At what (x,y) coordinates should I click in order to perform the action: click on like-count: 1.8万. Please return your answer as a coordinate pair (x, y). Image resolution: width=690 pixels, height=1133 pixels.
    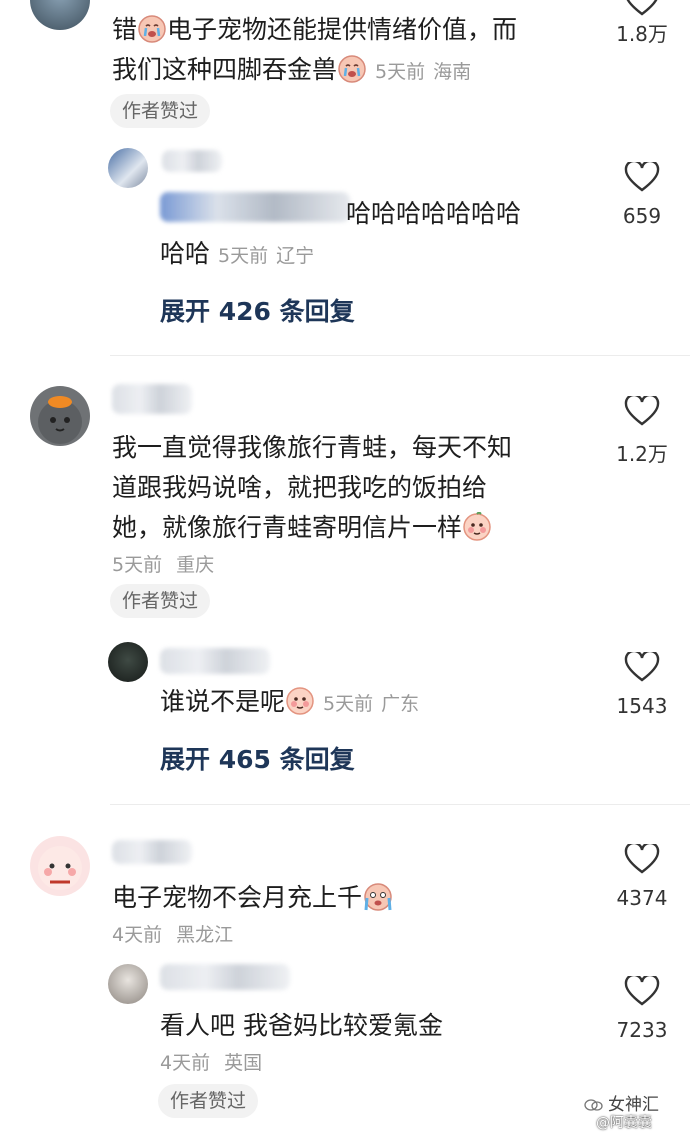
    Looking at the image, I should click on (642, 34).